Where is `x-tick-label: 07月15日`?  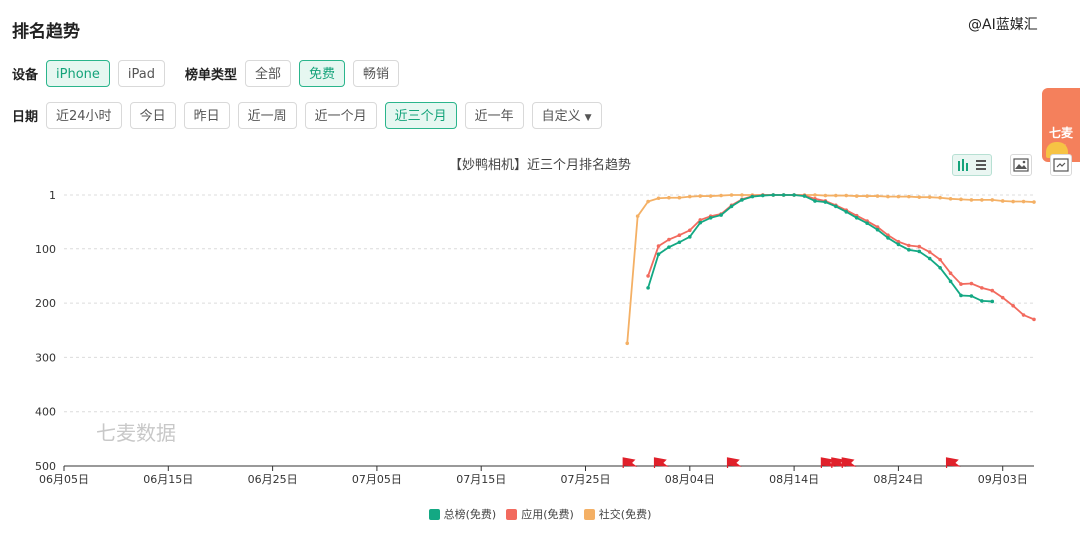 x-tick-label: 07月15日 is located at coordinates (481, 479).